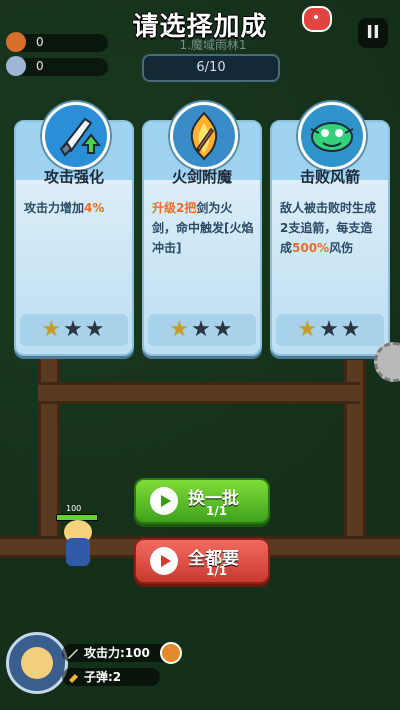  What do you see at coordinates (202, 561) in the screenshot?
I see `take-all-button: 全都要 1/1` at bounding box center [202, 561].